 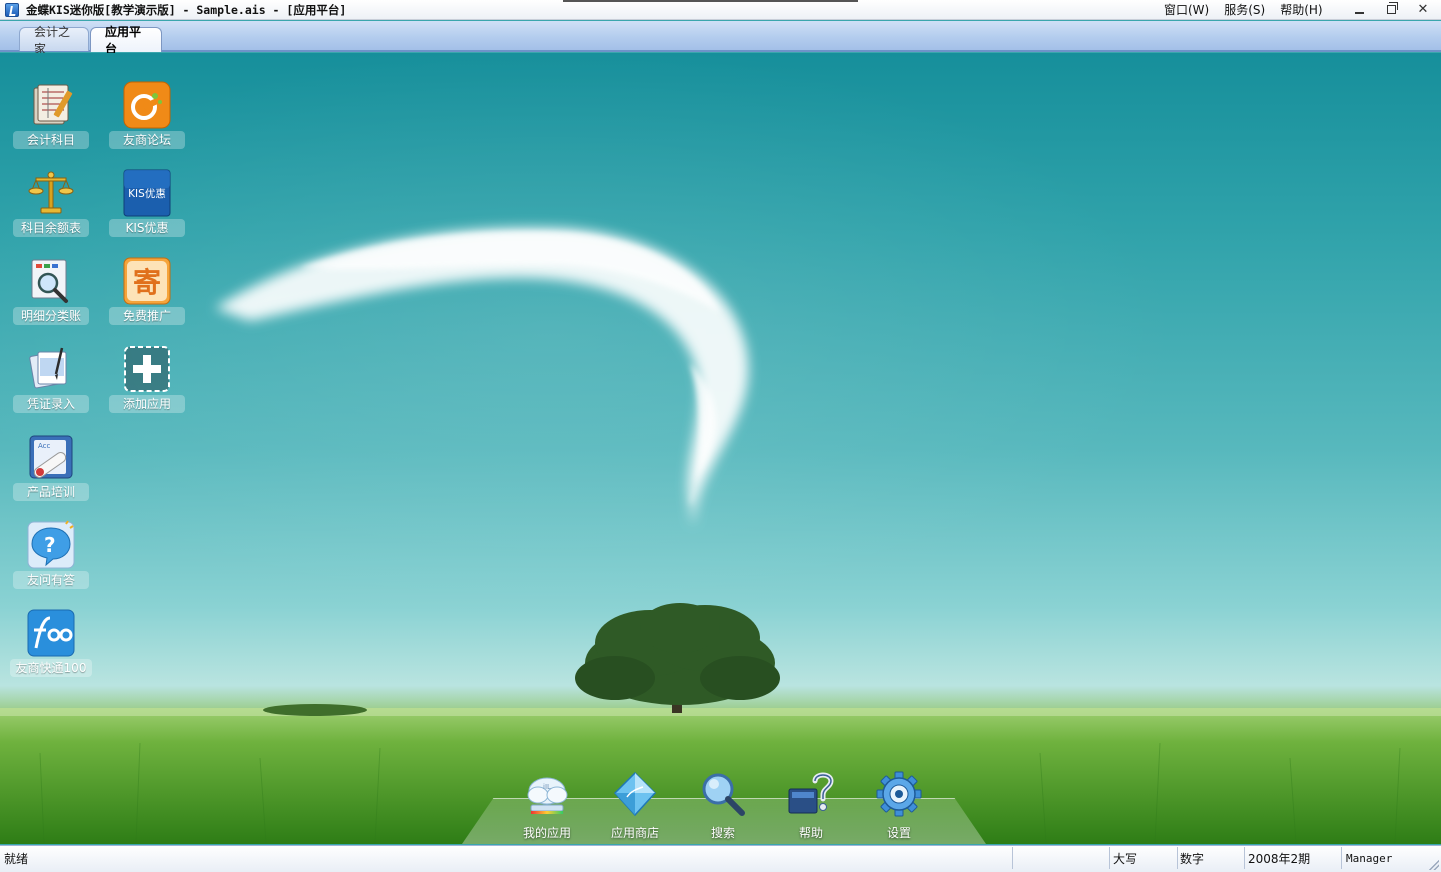 I want to click on status-bar: 就绪 大写 数字 2008年2期 Manager, so click(x=720, y=858).